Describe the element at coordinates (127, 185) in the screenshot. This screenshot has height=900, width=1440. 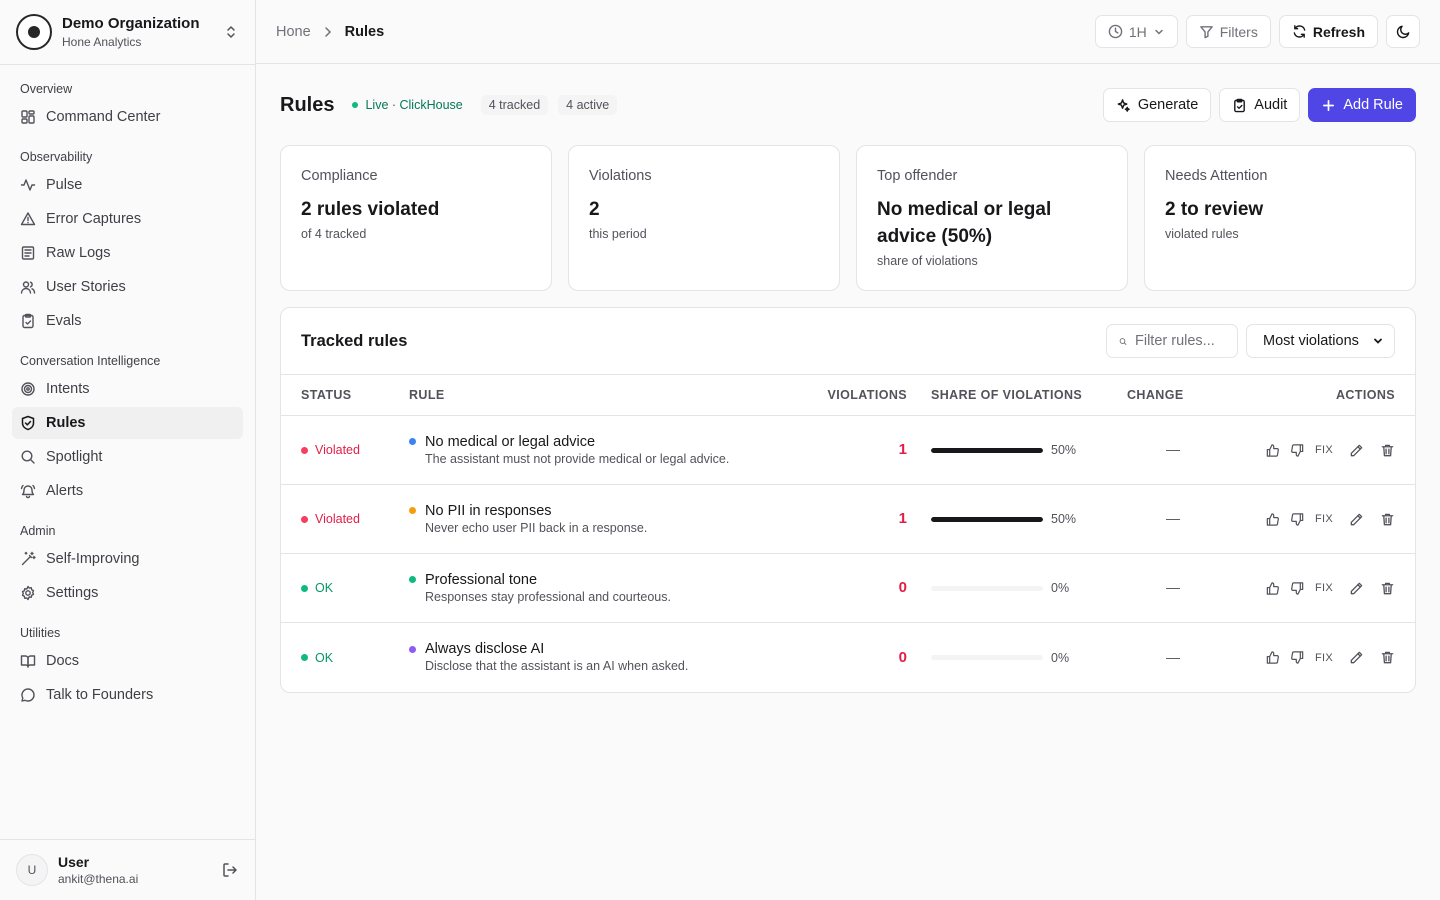
I see `sidebar-item-pulse: Pulse` at that location.